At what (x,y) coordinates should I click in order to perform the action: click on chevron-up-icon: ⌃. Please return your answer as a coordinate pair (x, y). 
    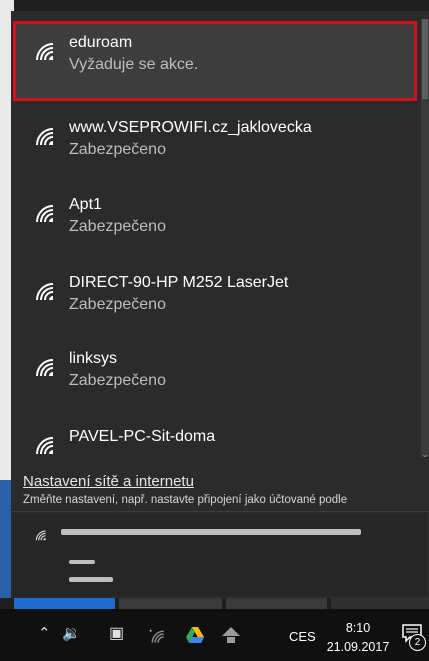
    Looking at the image, I should click on (44, 634).